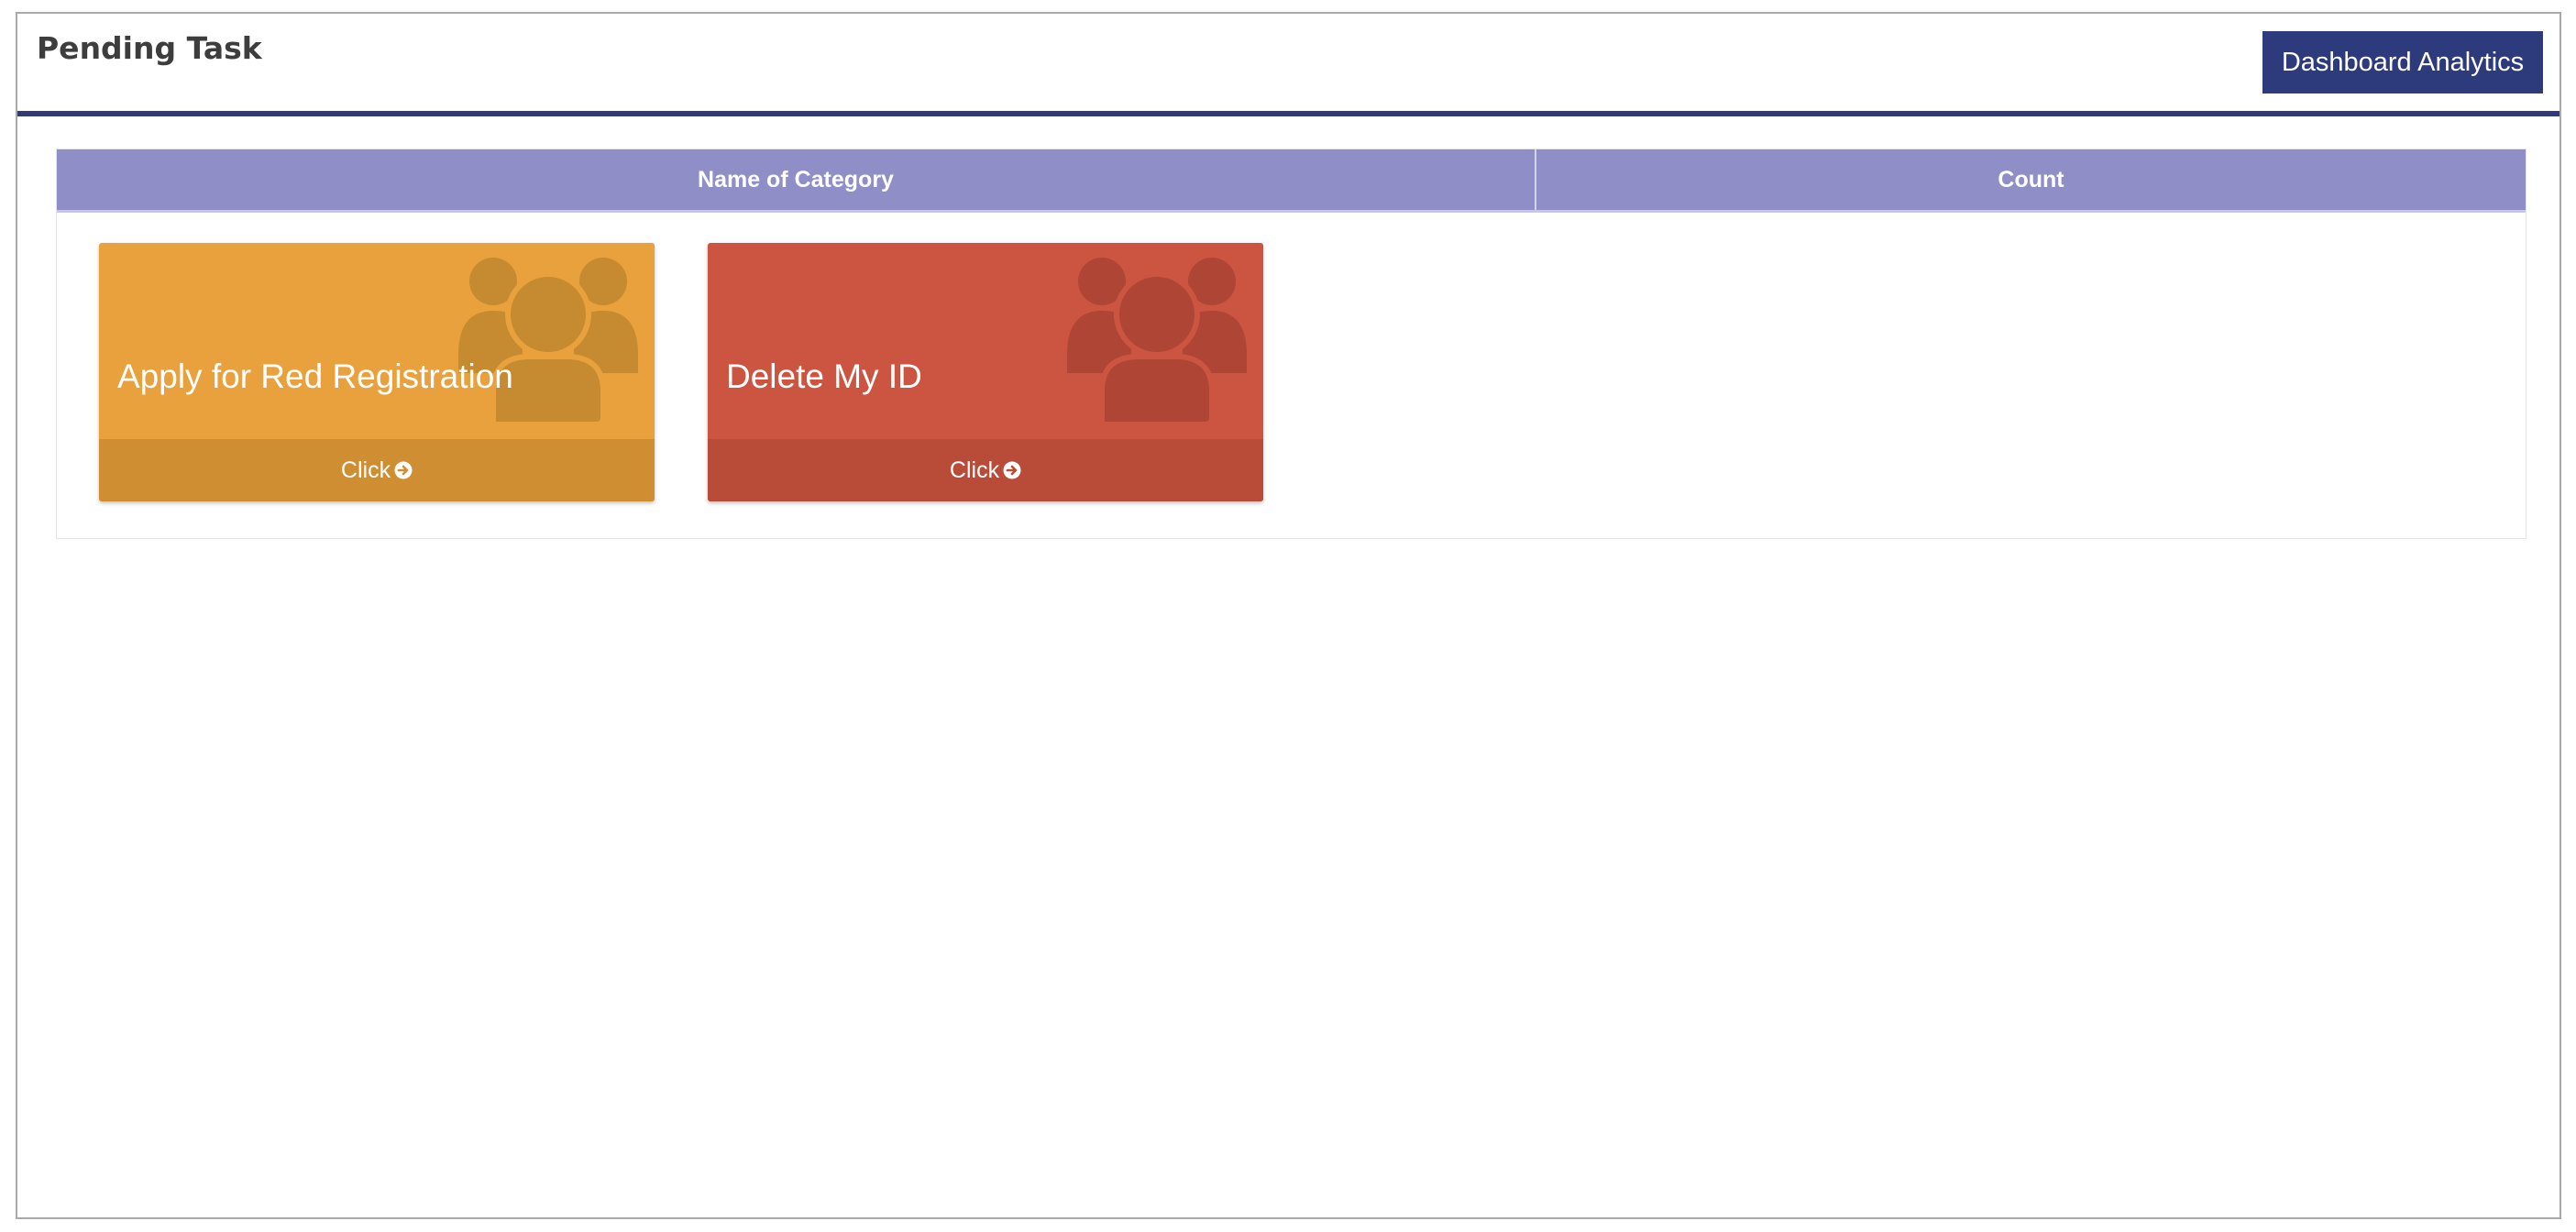  Describe the element at coordinates (824, 376) in the screenshot. I see `card-title: Delete My ID` at that location.